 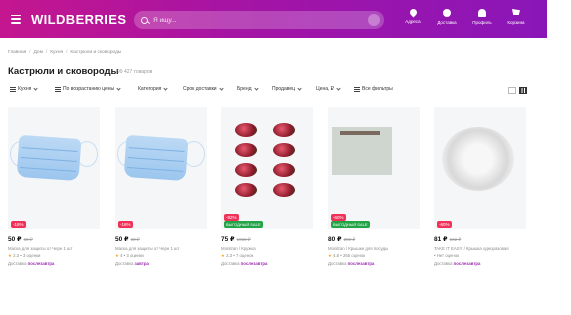 I want to click on product-rating: • Нет оценок, so click(x=447, y=255).